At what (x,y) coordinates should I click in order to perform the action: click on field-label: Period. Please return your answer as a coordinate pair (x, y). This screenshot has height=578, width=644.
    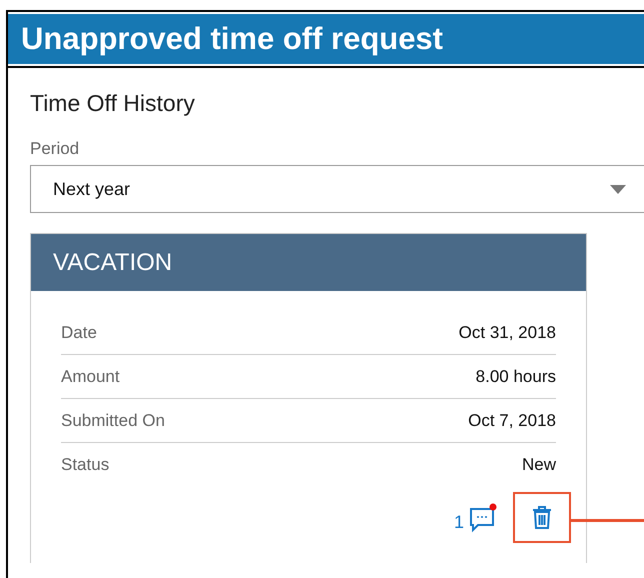
    Looking at the image, I should click on (55, 149).